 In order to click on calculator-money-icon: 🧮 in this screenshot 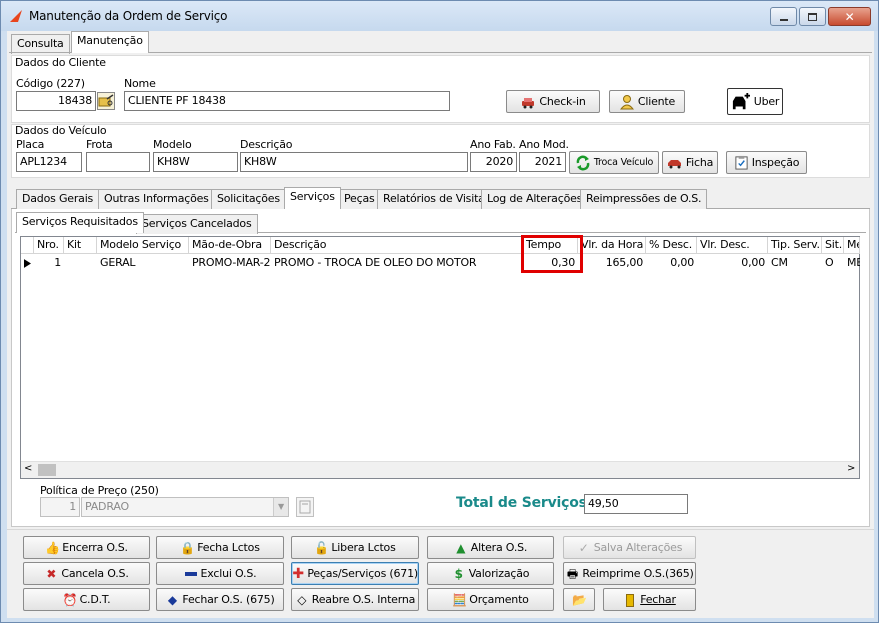, I will do `click(460, 599)`.